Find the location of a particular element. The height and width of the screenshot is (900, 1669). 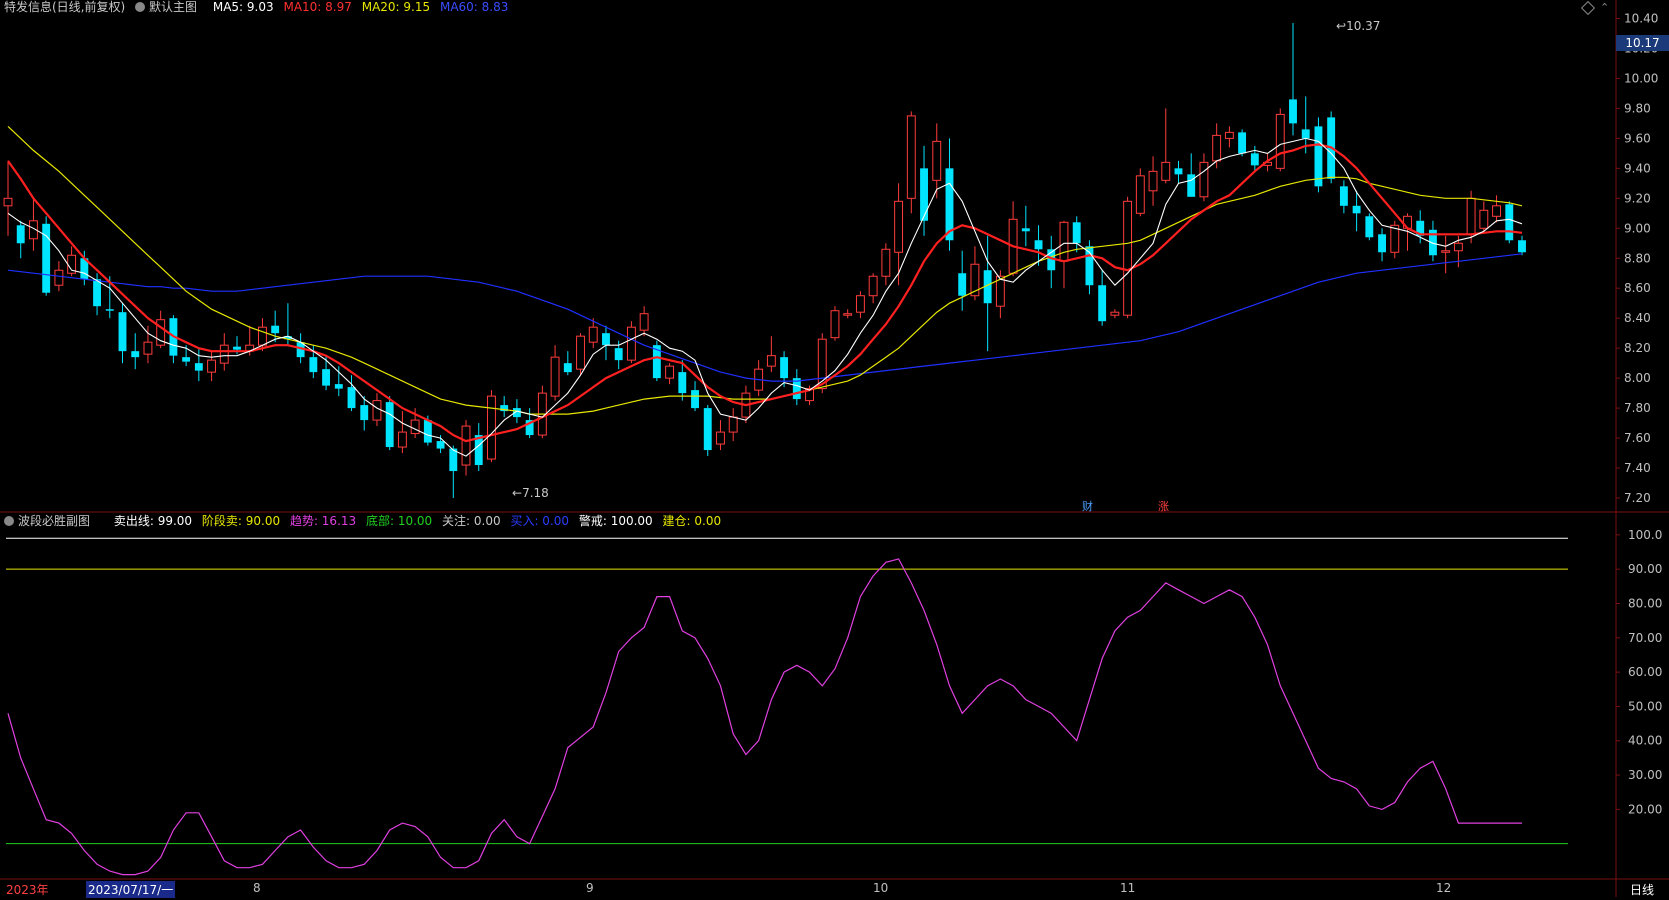

price-tick-label: 9.40 is located at coordinates (1637, 168).